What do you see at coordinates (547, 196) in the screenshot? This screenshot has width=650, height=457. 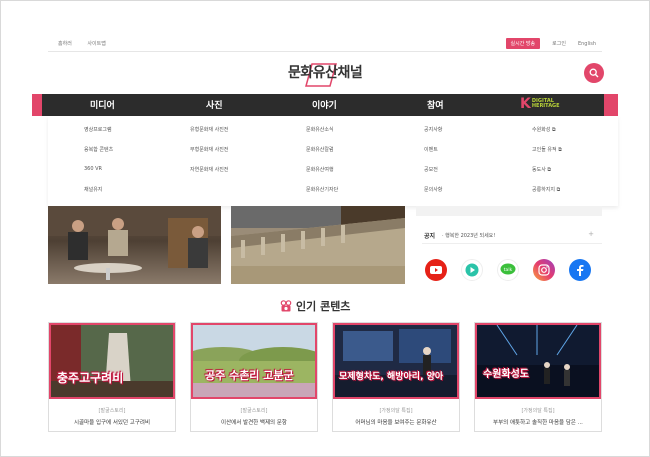 I see `dropdown-item: 공릉하지지 ⧉` at bounding box center [547, 196].